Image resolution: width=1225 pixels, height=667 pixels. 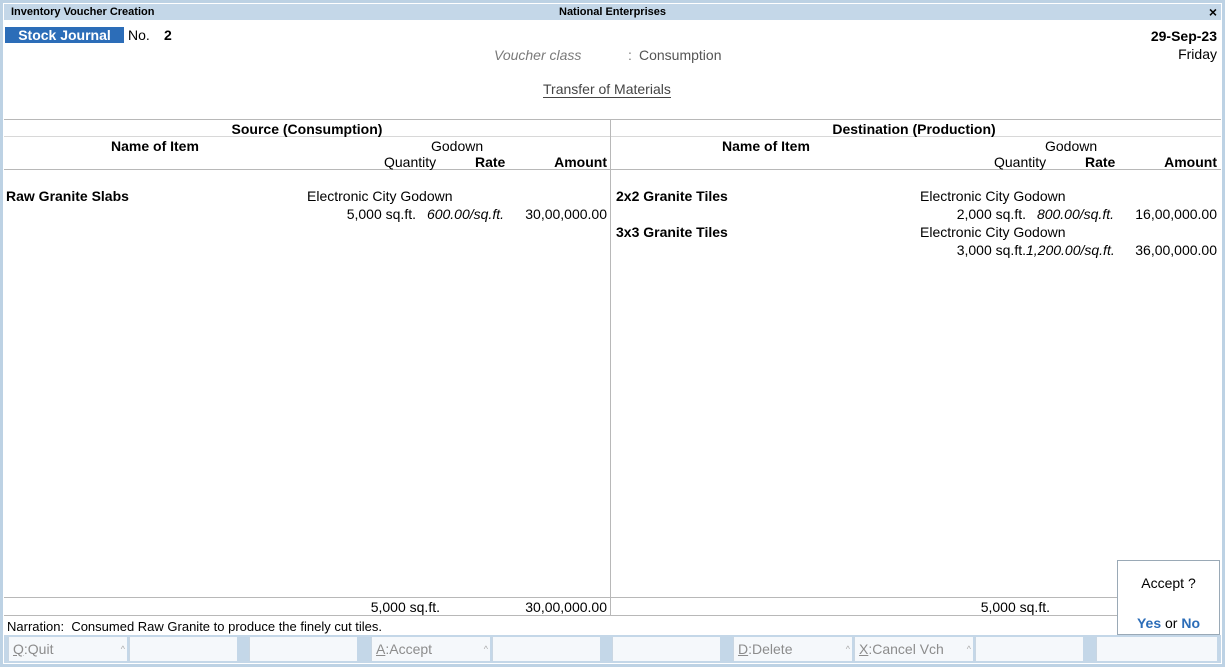 I want to click on accept-dialog: Accept ? Yes or No, so click(x=1168, y=597).